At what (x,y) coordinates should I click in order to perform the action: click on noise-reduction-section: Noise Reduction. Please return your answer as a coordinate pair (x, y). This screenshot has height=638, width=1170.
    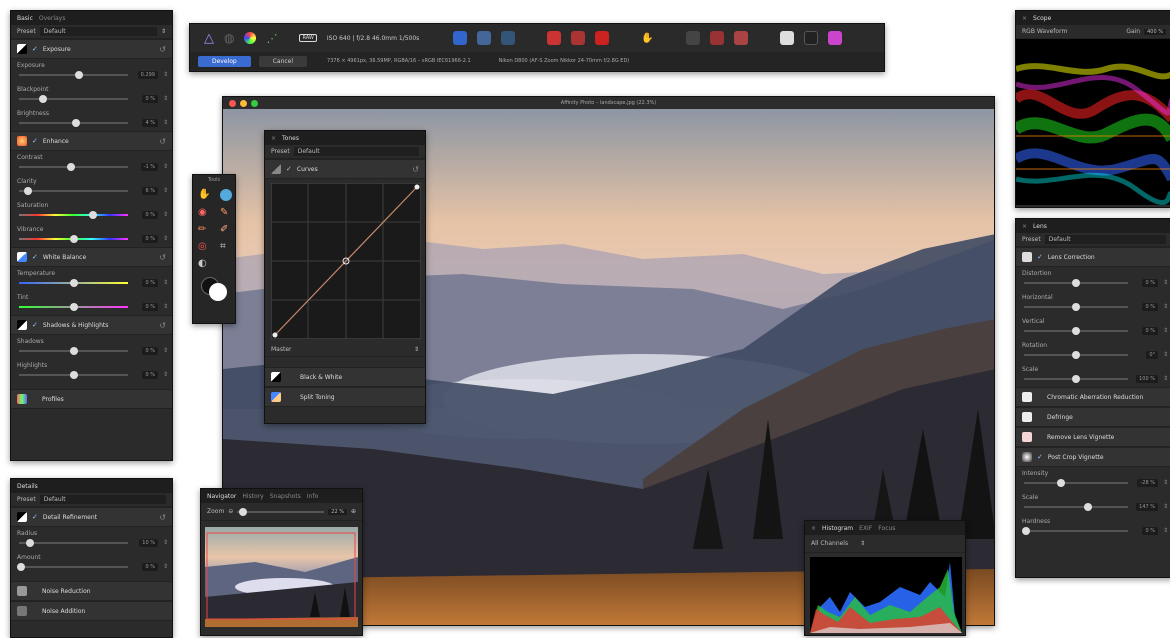
    Looking at the image, I should click on (91, 591).